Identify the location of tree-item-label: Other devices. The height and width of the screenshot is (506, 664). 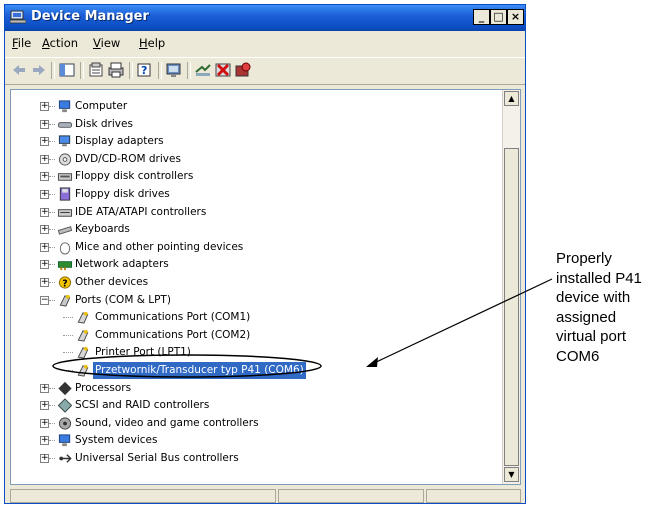
(112, 282).